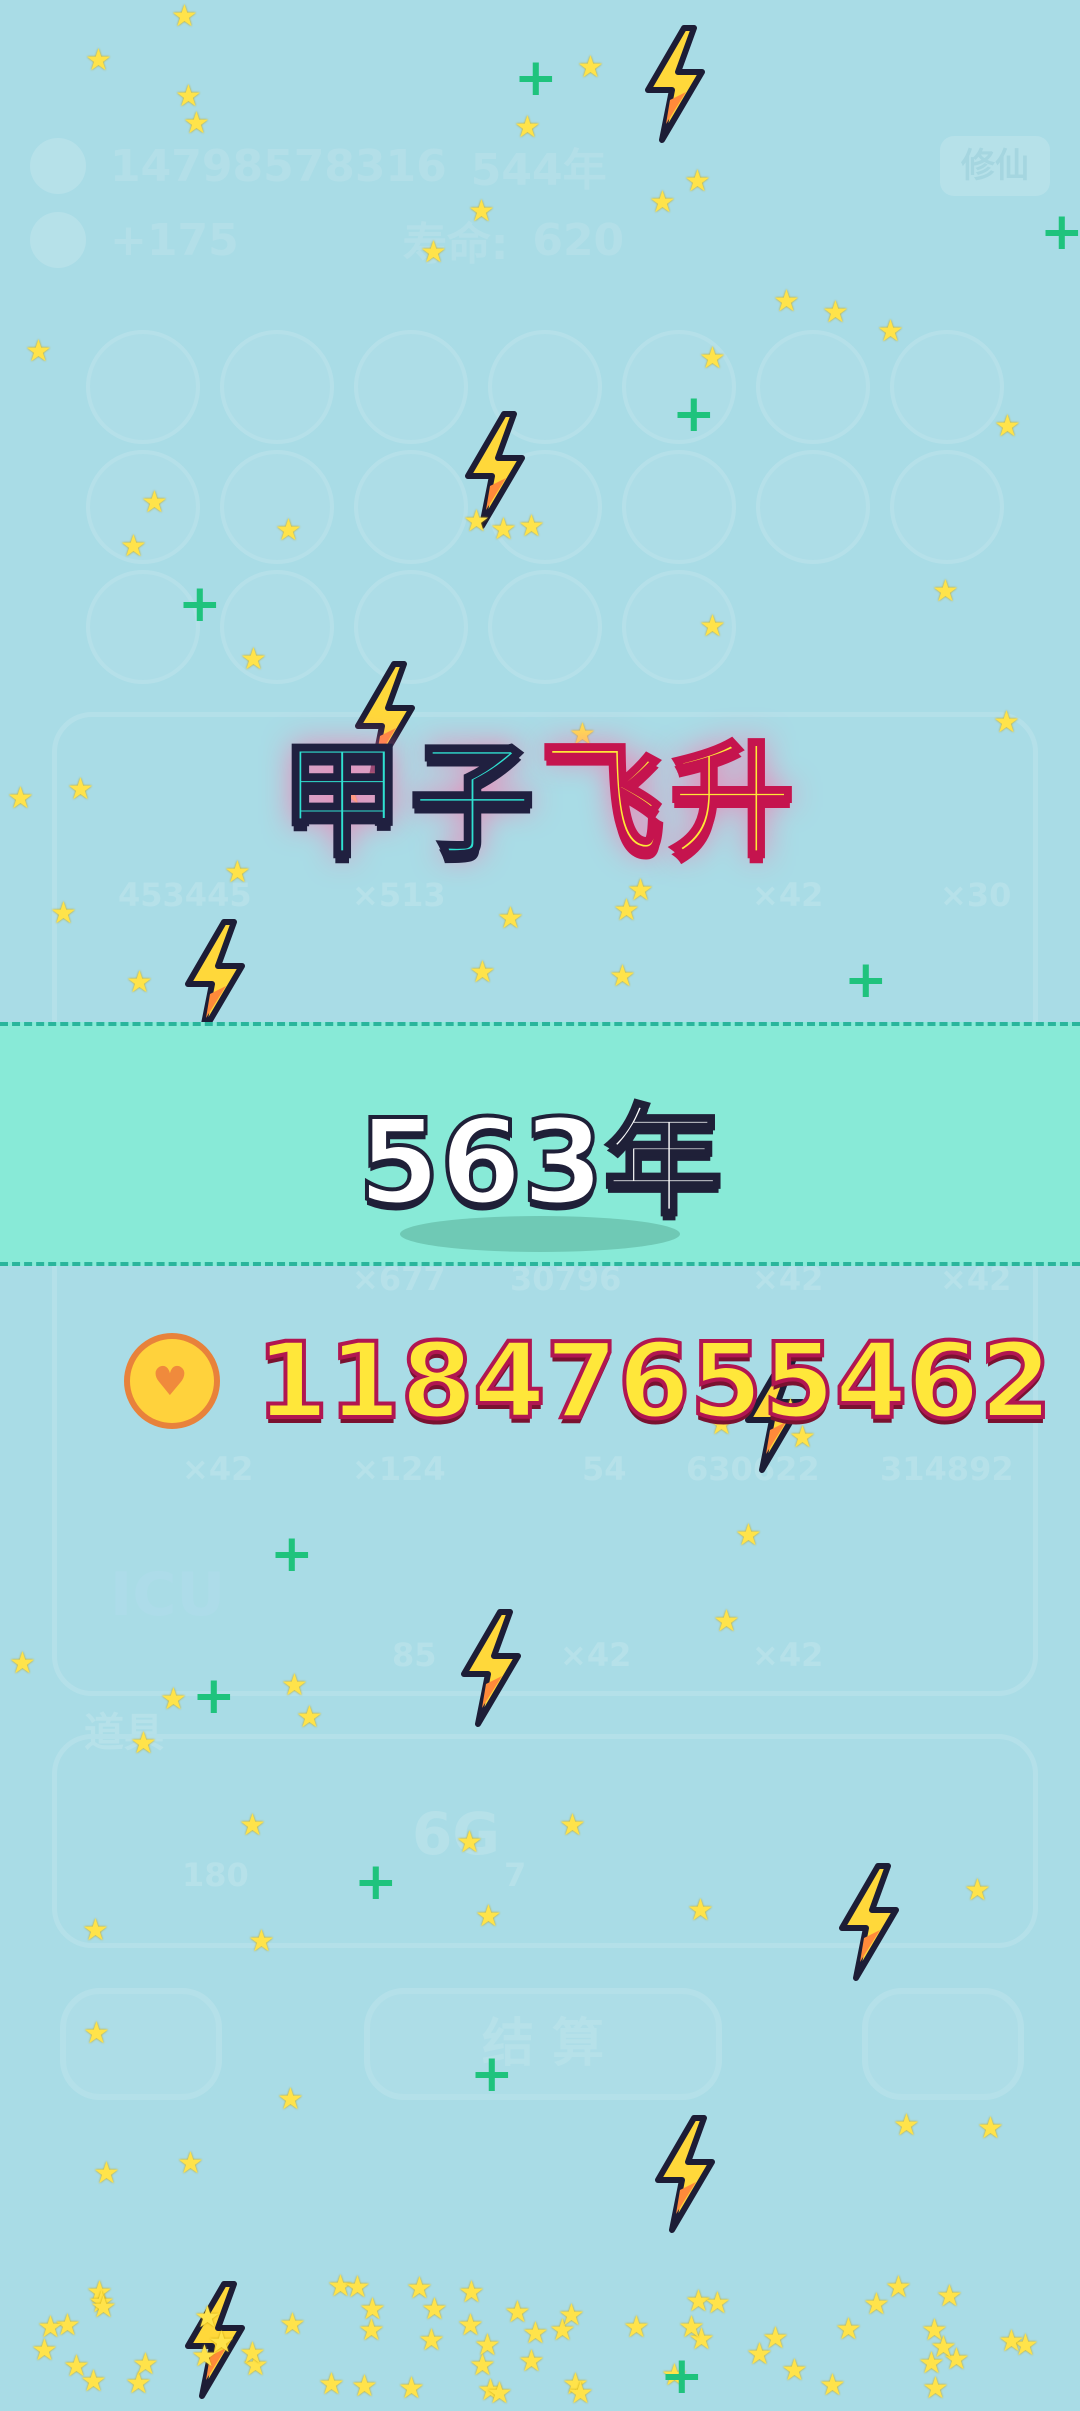 This screenshot has height=2411, width=1080. I want to click on ascension-title: 甲子飞升, so click(540, 790).